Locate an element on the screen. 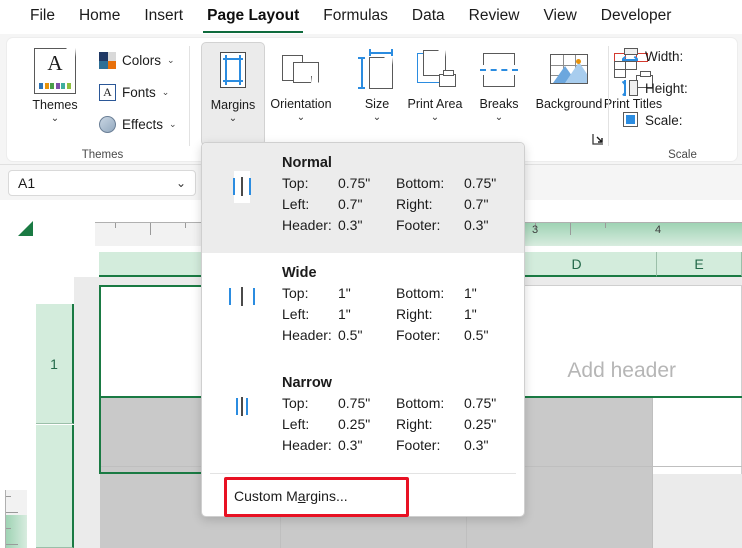 The height and width of the screenshot is (548, 742). wide-bottom-value: 1" is located at coordinates (470, 293).